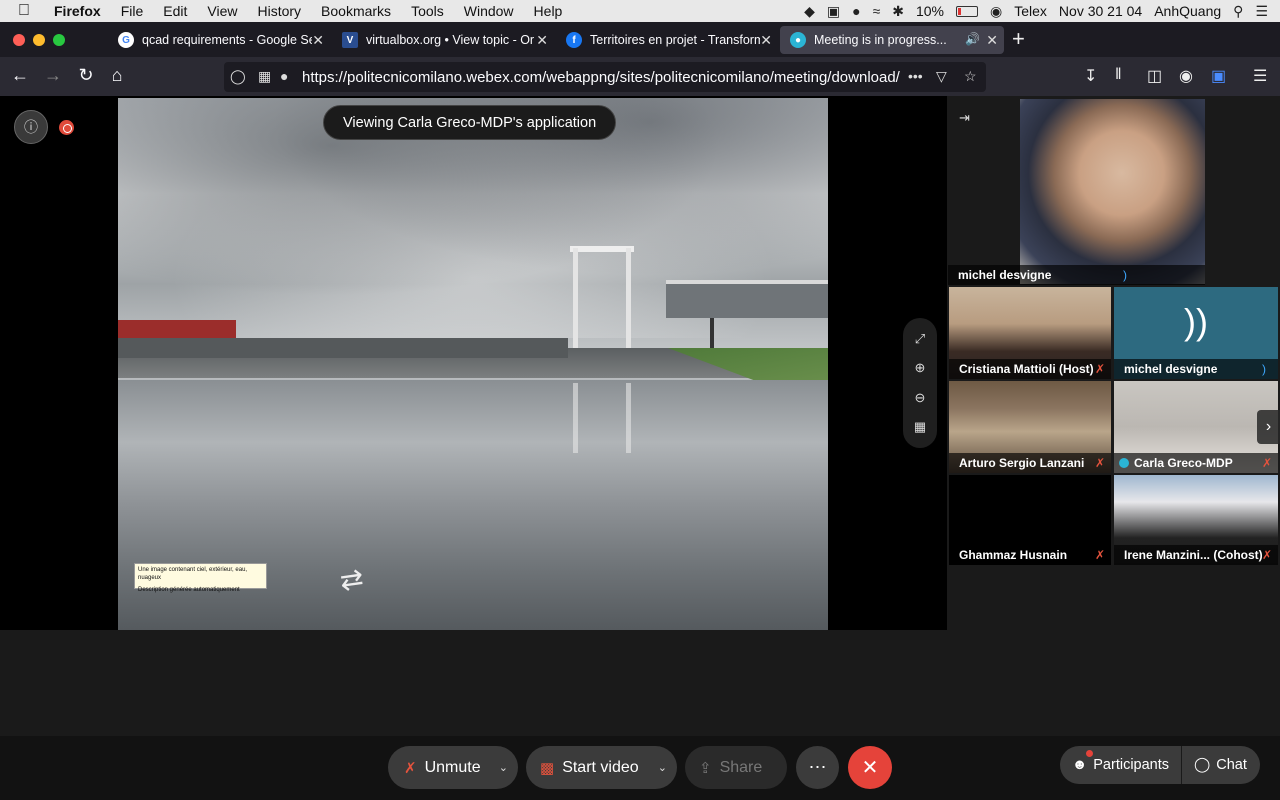 Image resolution: width=1280 pixels, height=800 pixels. I want to click on window-zoom-button, so click(59, 40).